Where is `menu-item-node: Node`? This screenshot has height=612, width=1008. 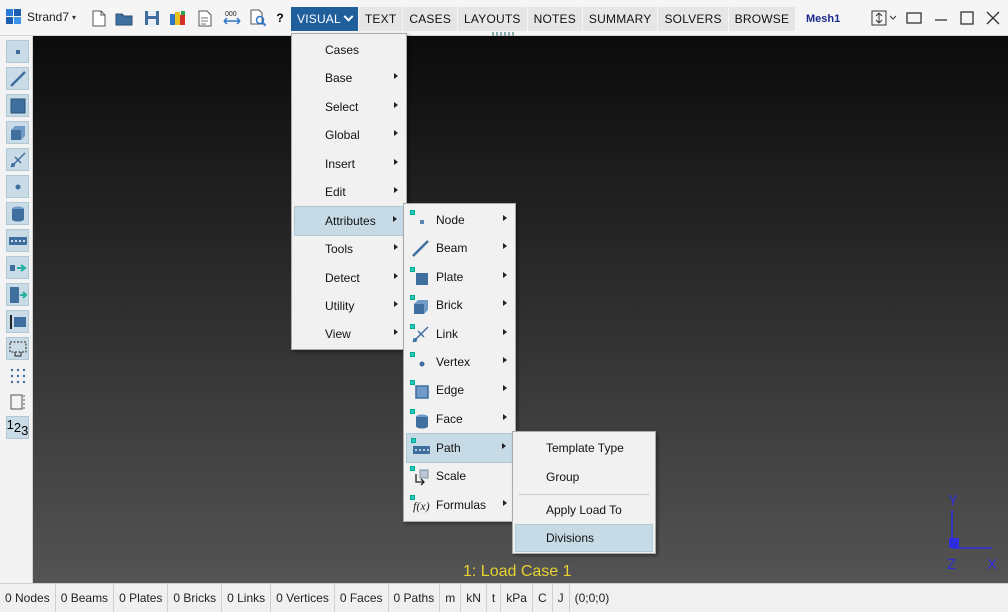
menu-item-node: Node is located at coordinates (459, 220).